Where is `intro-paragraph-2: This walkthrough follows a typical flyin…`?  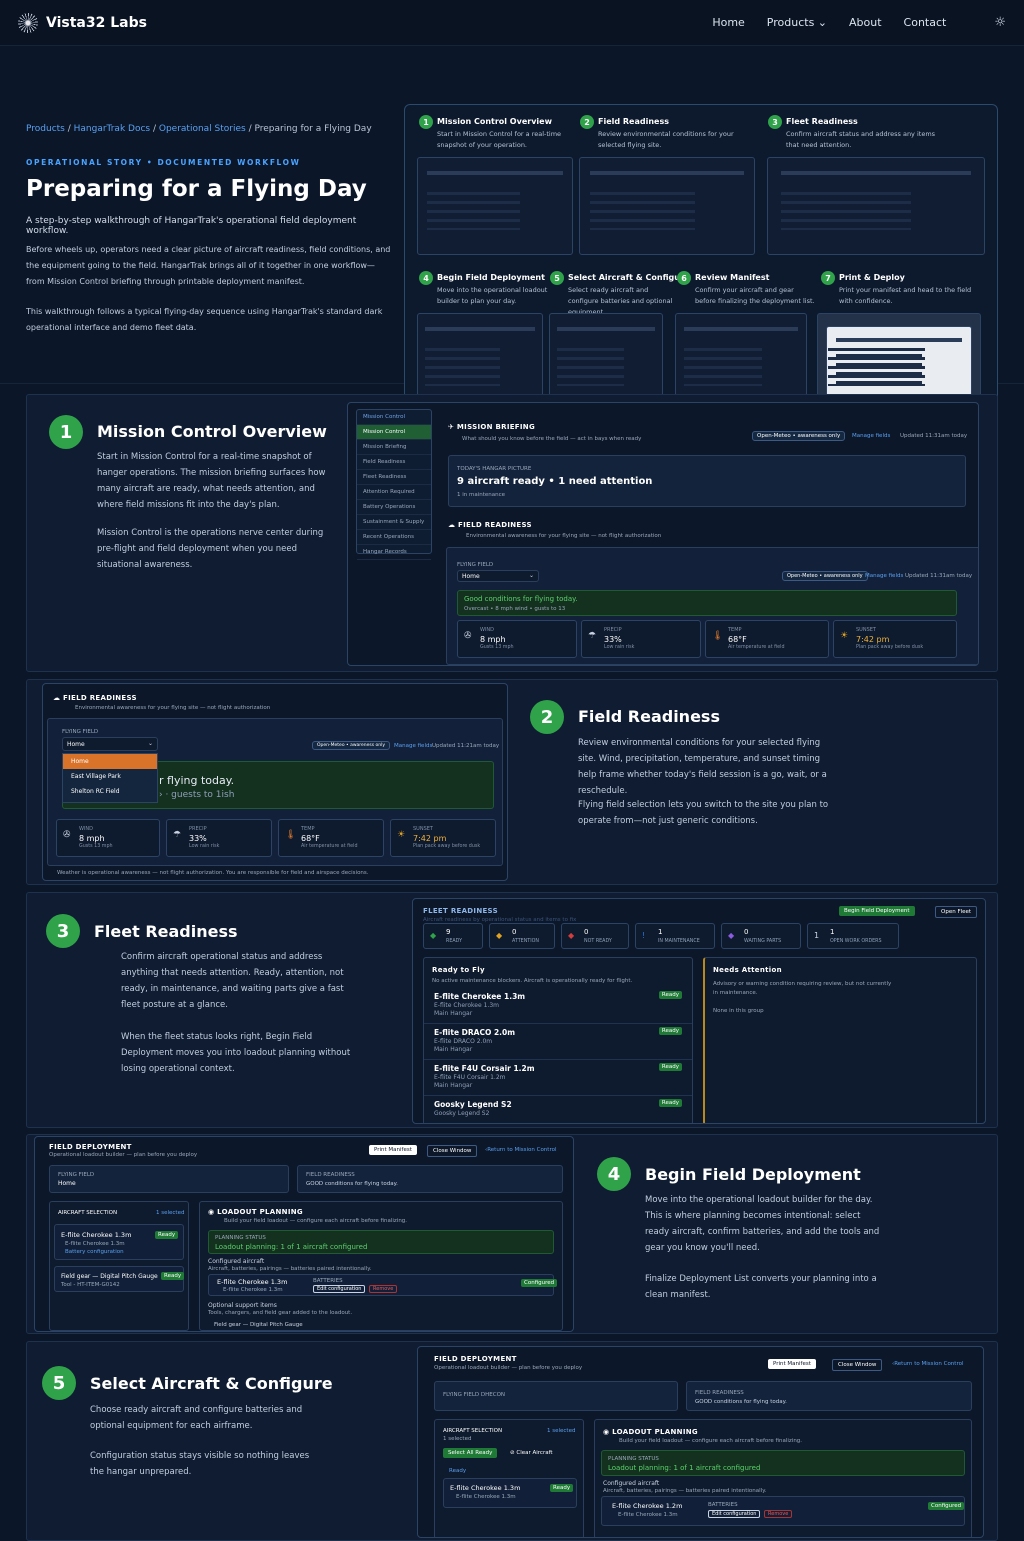
intro-paragraph-2: This walkthrough follows a typical flyin… is located at coordinates (204, 319).